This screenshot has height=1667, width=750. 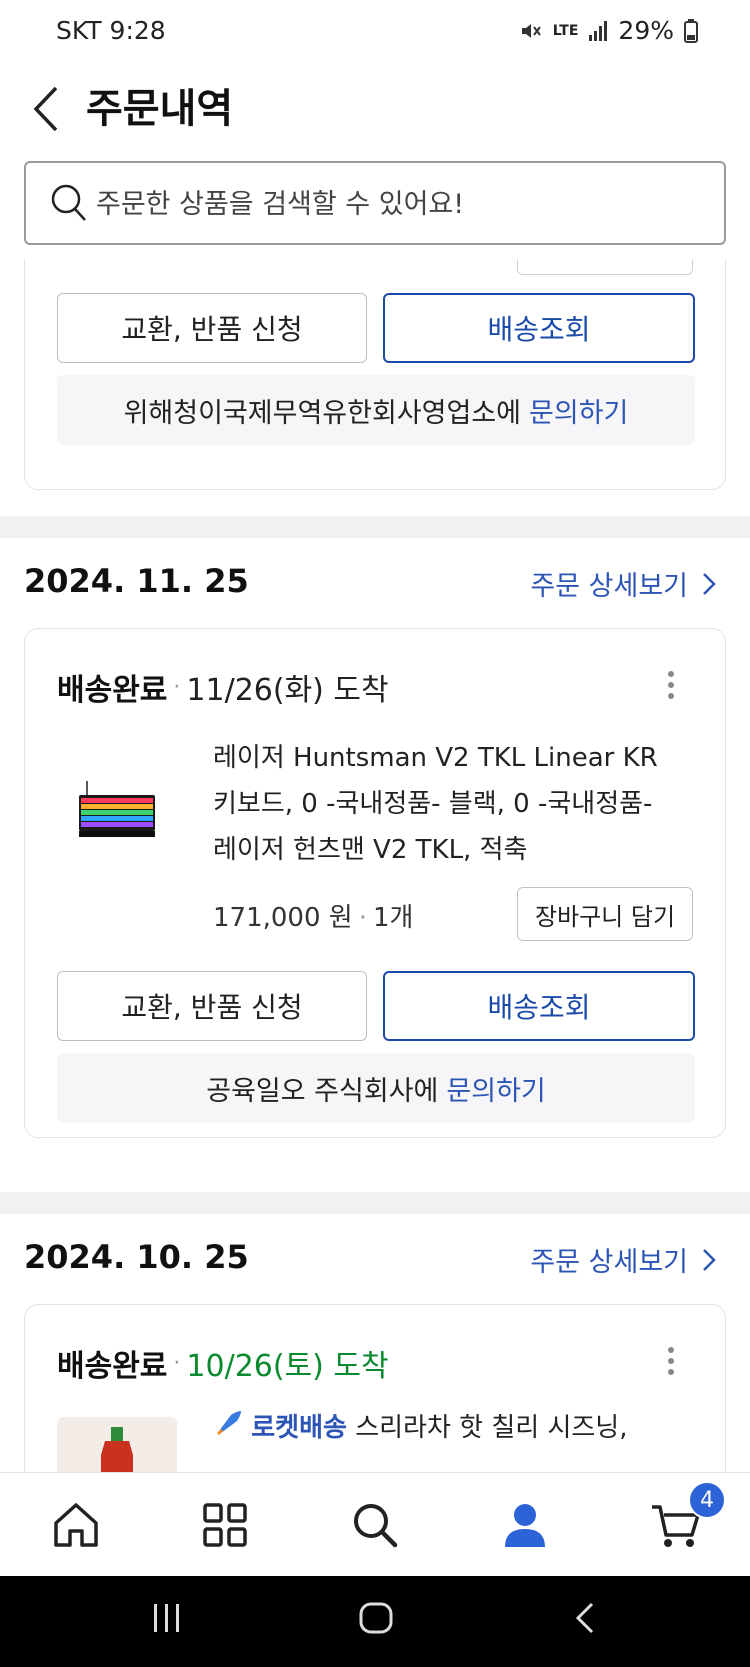 I want to click on price-quantity: 171,000 원 · 1개, so click(x=313, y=918).